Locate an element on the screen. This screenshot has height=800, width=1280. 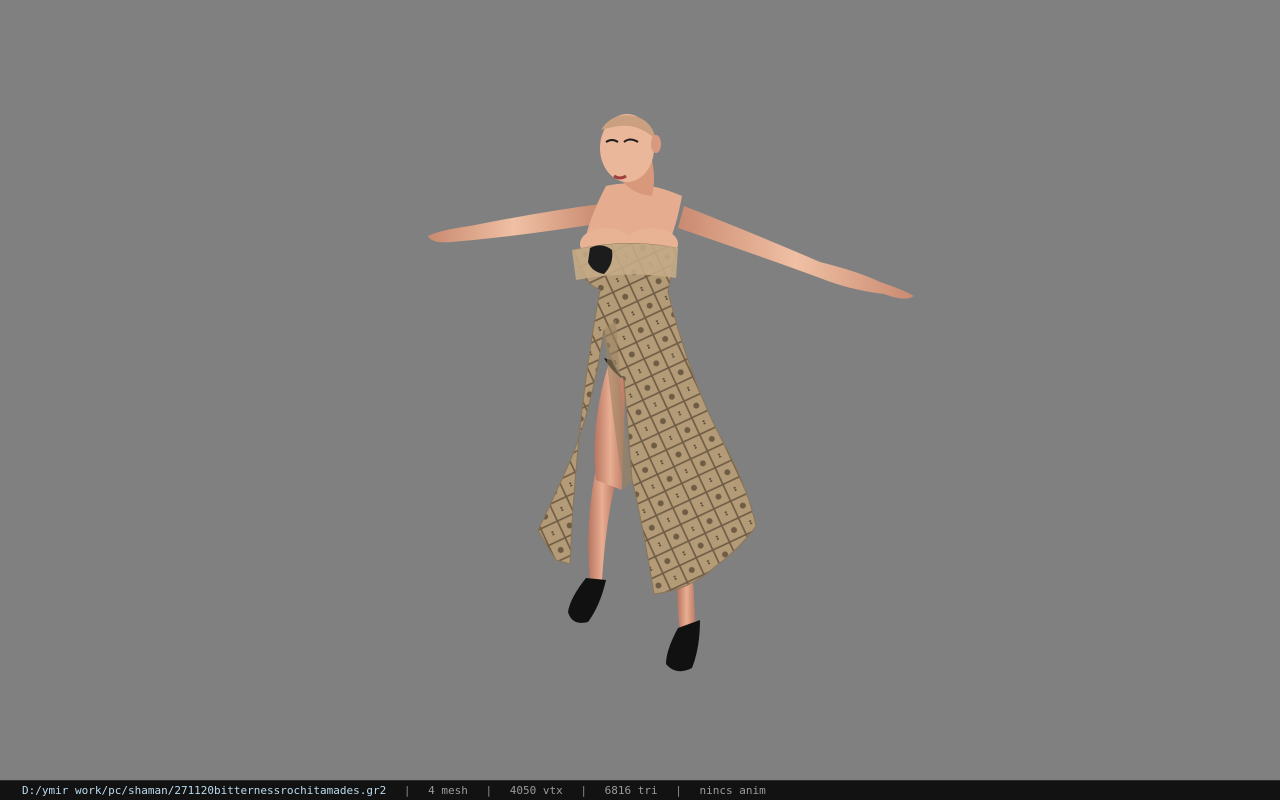
head is located at coordinates (630, 155).